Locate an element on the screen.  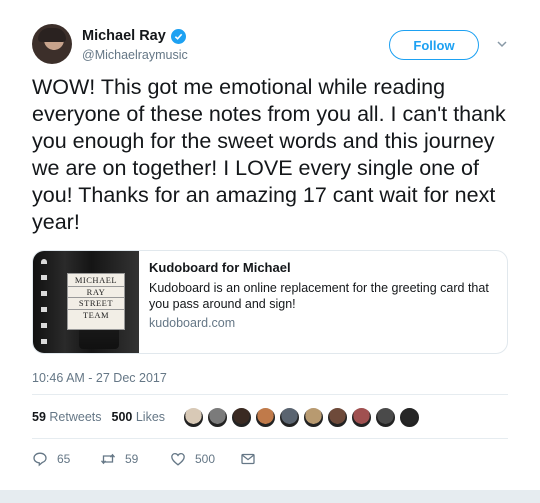
likes-stat: 500 Likes is located at coordinates (139, 417).